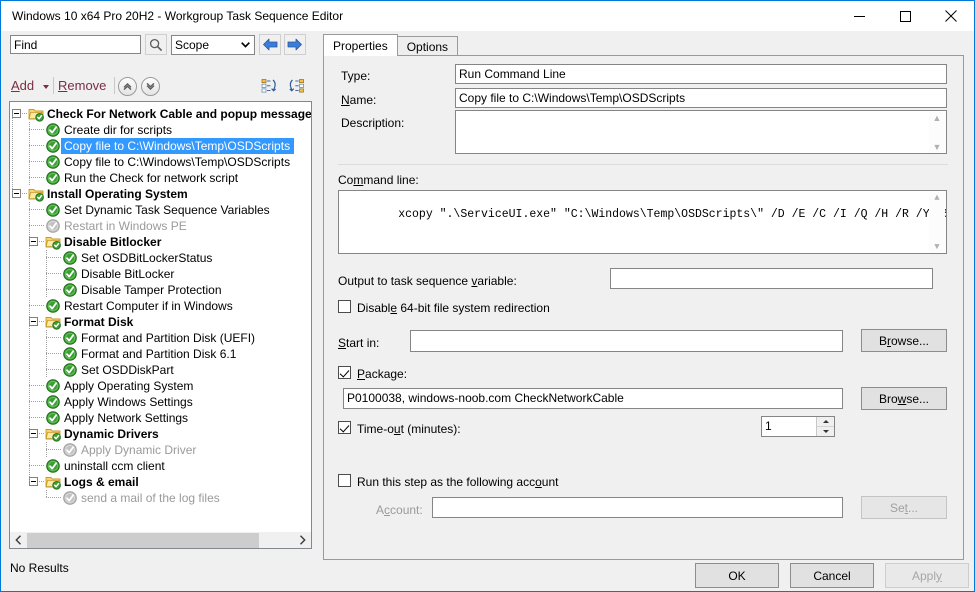  I want to click on start-in-field, so click(626, 341).